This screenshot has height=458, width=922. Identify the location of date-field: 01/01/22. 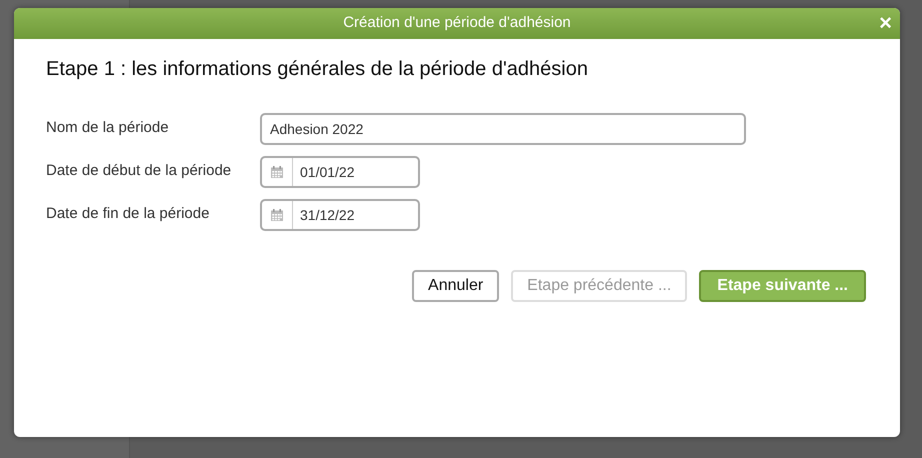
(340, 172).